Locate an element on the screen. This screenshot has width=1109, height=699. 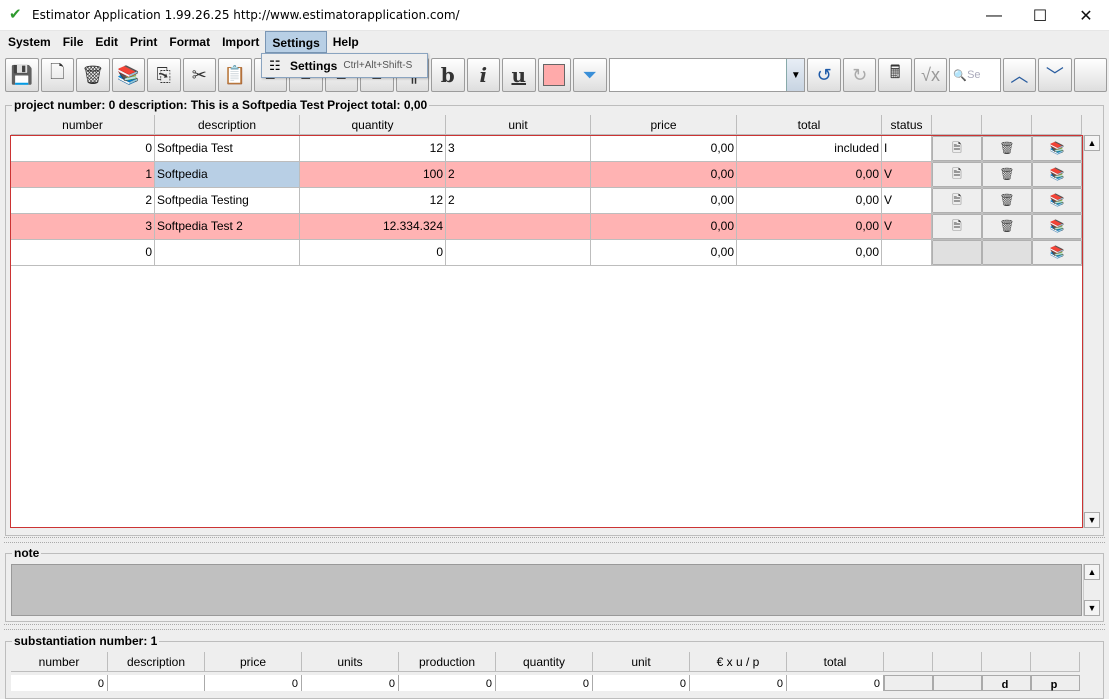
sub-column-header: € x u / p is located at coordinates (738, 662).